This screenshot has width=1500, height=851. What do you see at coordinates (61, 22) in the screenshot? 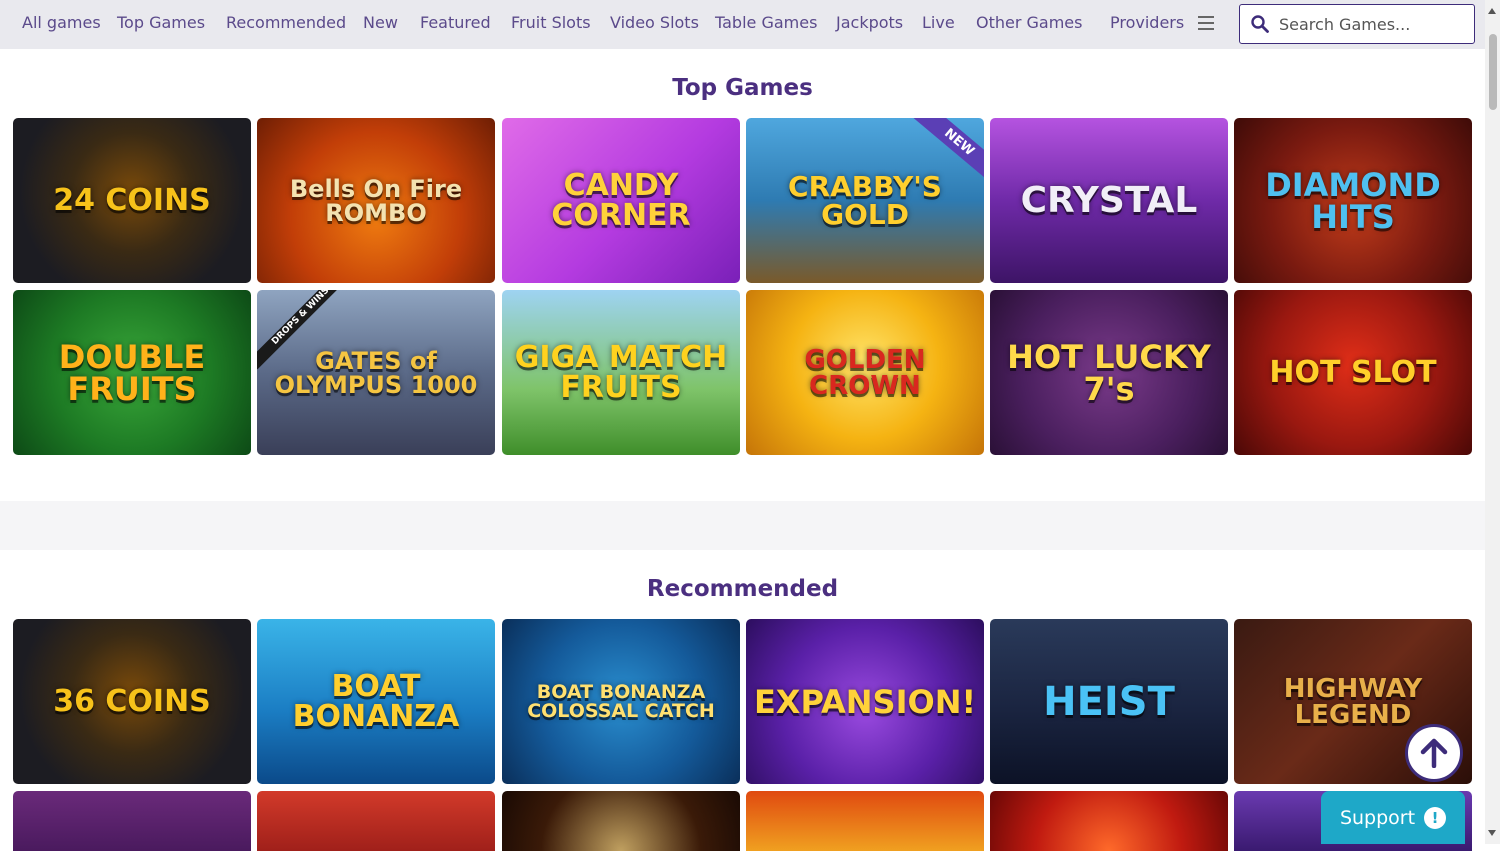
I see `nav-item-all-games: All games` at bounding box center [61, 22].